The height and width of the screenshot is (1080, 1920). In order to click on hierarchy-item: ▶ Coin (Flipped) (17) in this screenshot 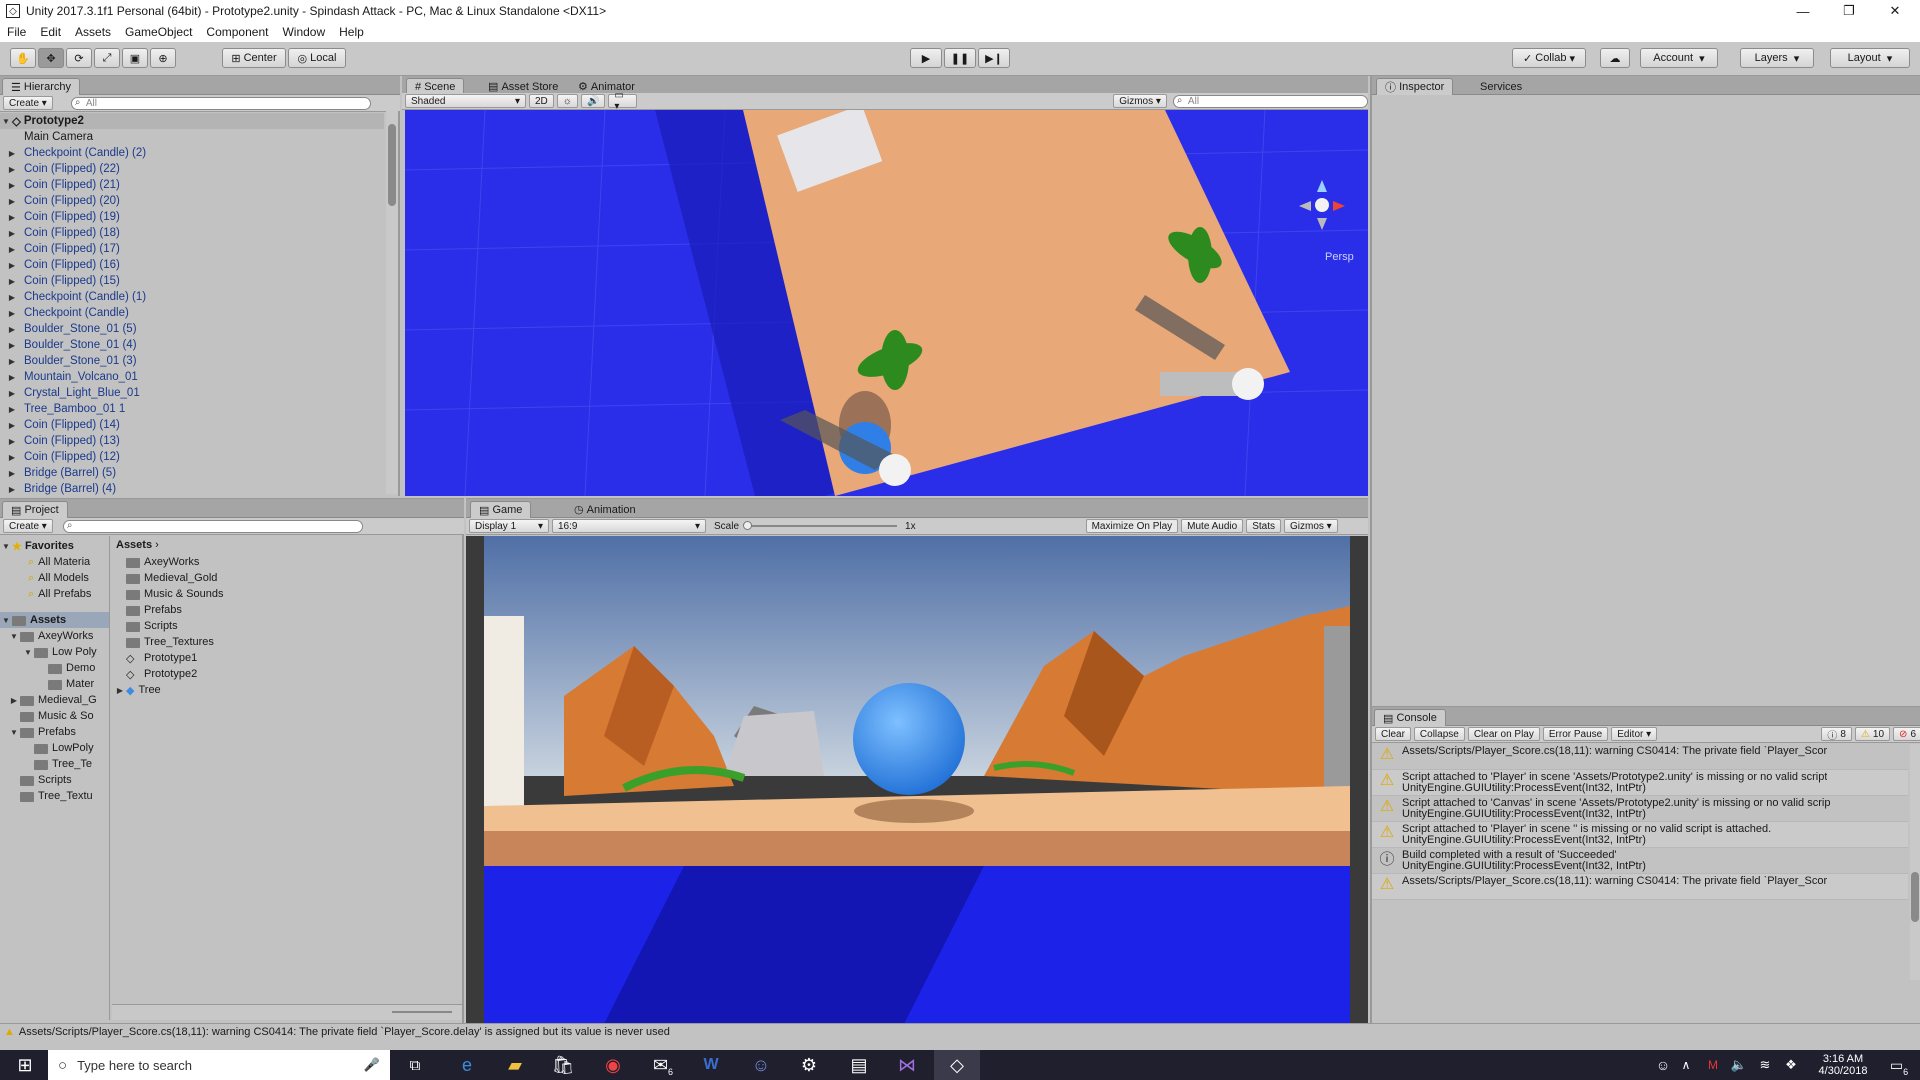, I will do `click(192, 249)`.